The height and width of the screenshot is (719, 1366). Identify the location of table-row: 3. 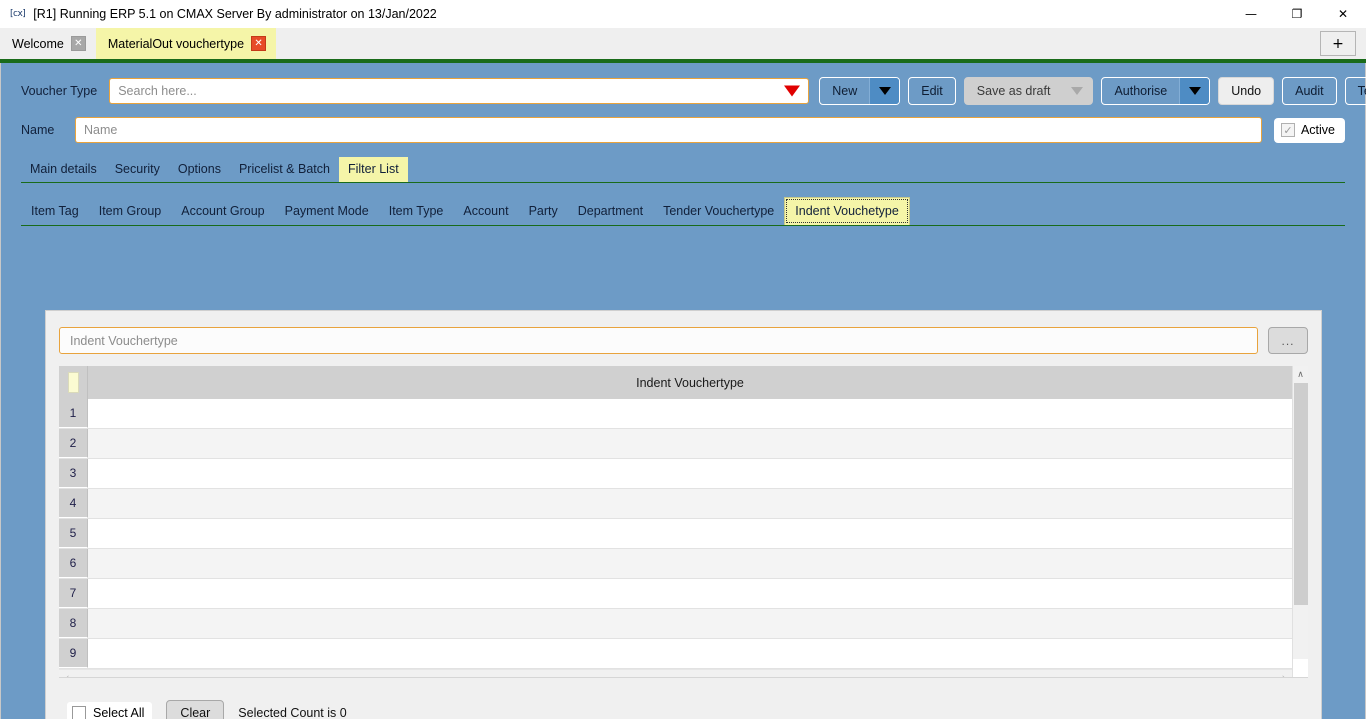
(675, 474).